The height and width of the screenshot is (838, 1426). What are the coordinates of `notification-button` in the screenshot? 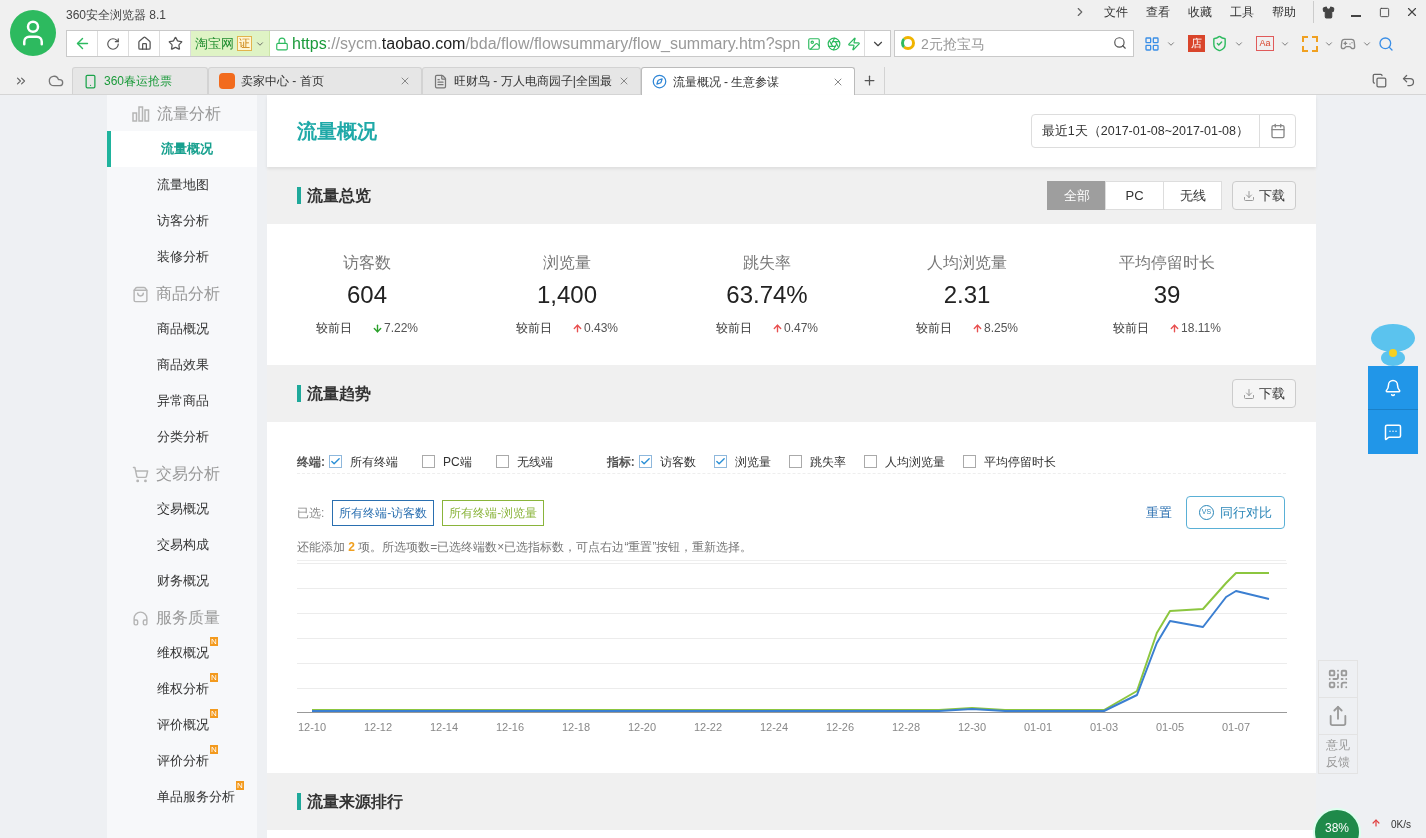 It's located at (1393, 388).